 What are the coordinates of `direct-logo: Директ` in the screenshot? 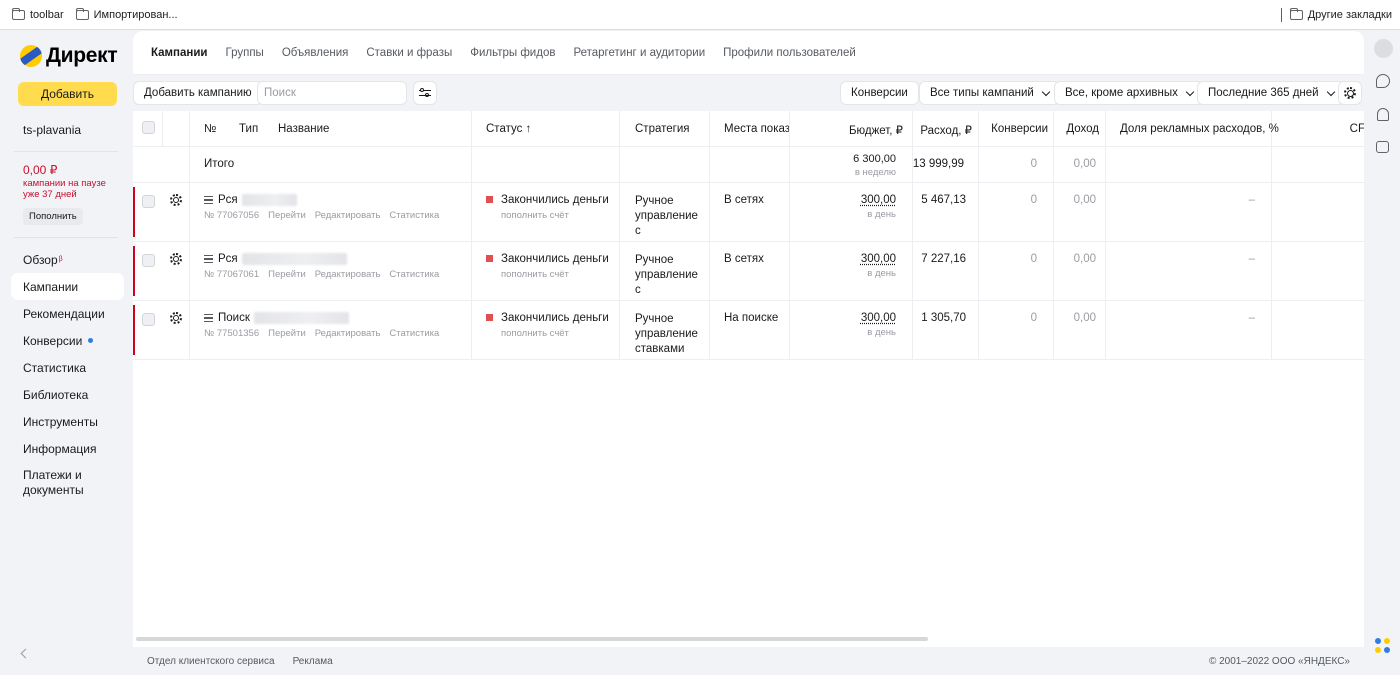 It's located at (69, 56).